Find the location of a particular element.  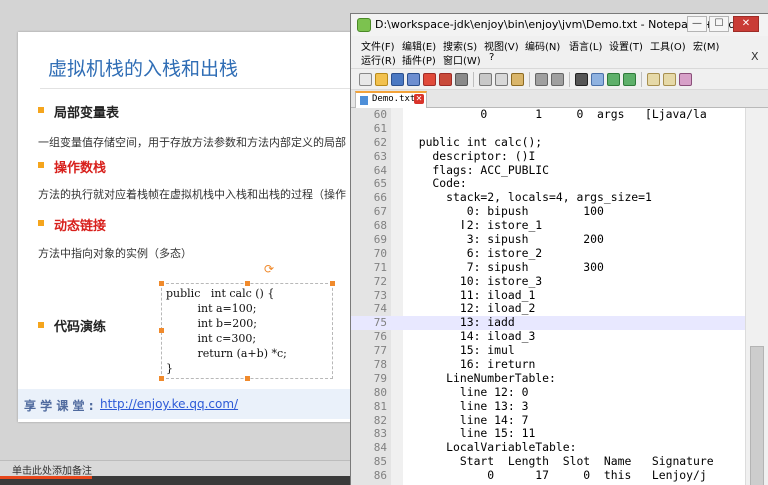

editor-line: 72 10: istore_3 is located at coordinates (548, 281).